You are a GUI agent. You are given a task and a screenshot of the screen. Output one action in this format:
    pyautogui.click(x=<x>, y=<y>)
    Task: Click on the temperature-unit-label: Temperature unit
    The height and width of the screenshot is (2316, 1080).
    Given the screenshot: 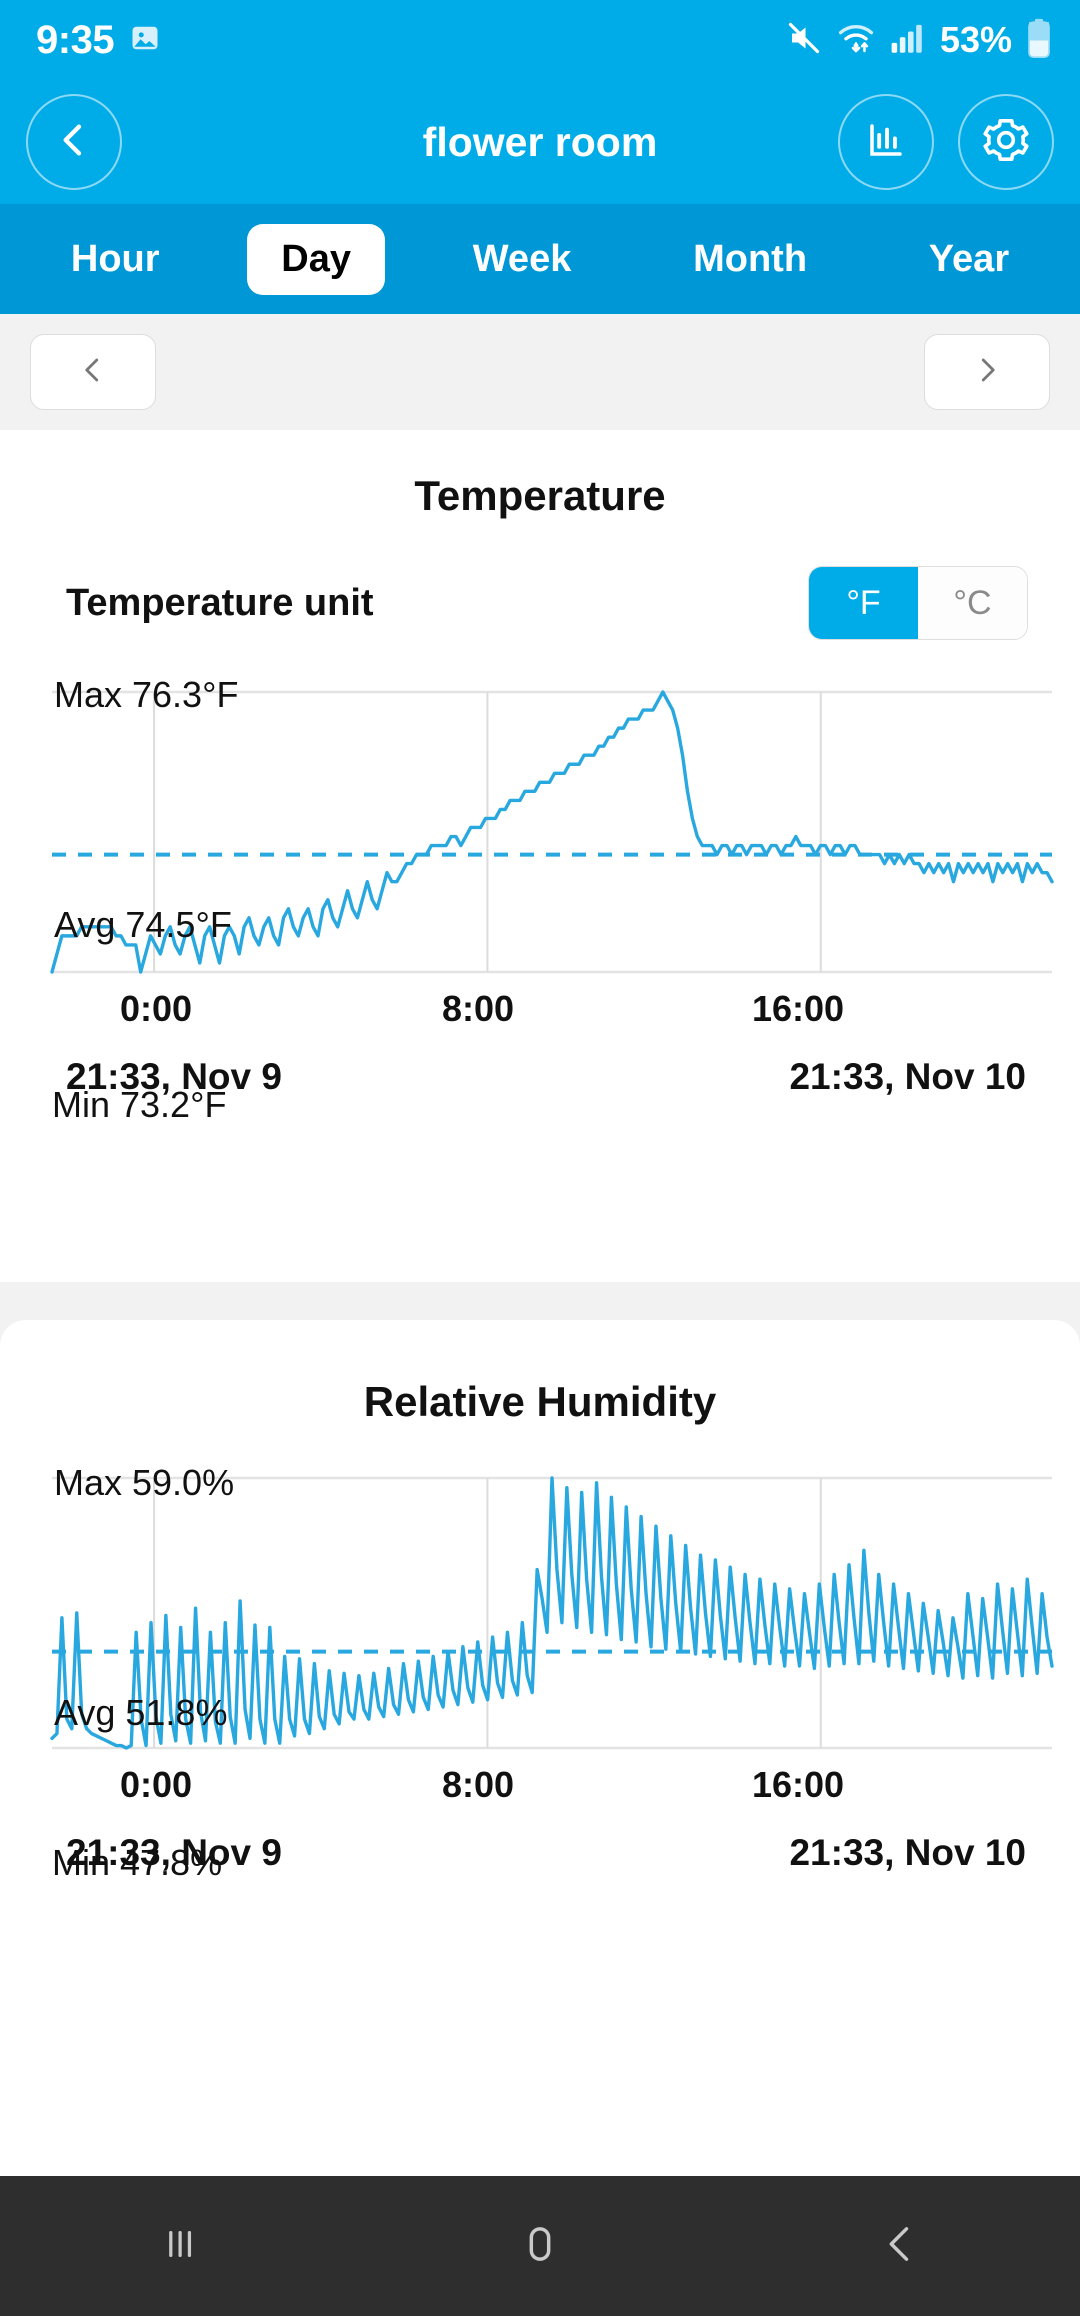 What is the action you would take?
    pyautogui.click(x=220, y=602)
    